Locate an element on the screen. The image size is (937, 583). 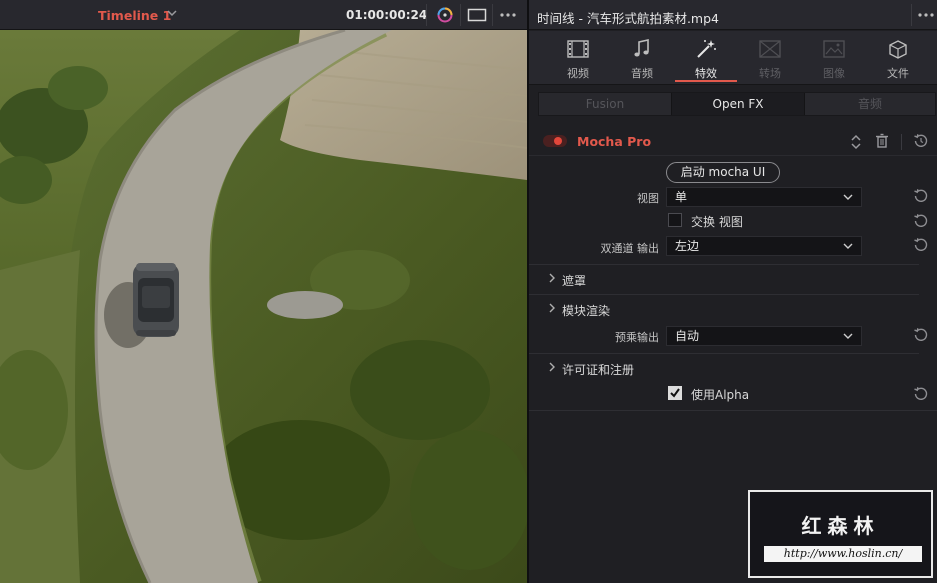
view-dropdown-value: 单 is located at coordinates (681, 197).